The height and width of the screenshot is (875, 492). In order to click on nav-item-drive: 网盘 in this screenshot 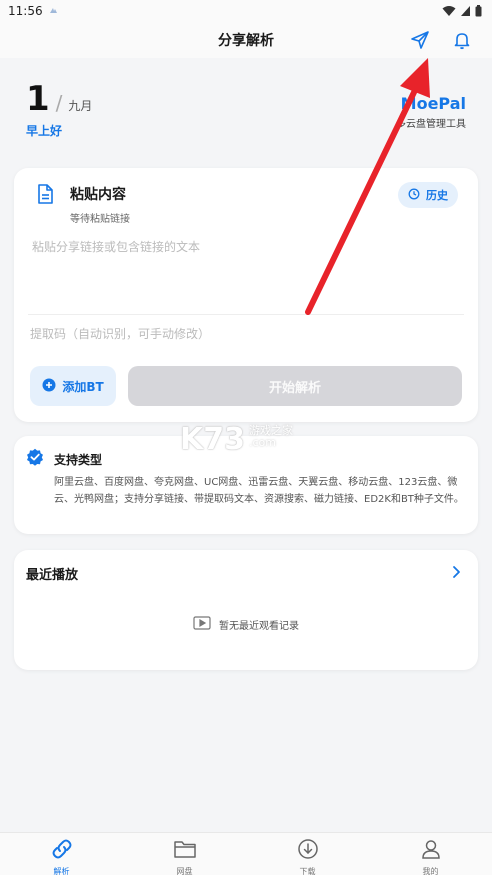, I will do `click(184, 854)`.